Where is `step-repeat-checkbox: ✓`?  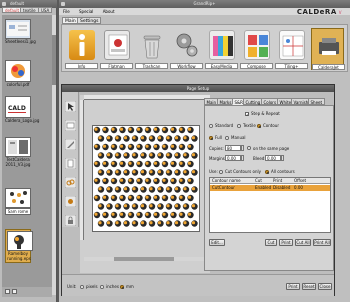 step-repeat-checkbox: ✓ is located at coordinates (247, 114).